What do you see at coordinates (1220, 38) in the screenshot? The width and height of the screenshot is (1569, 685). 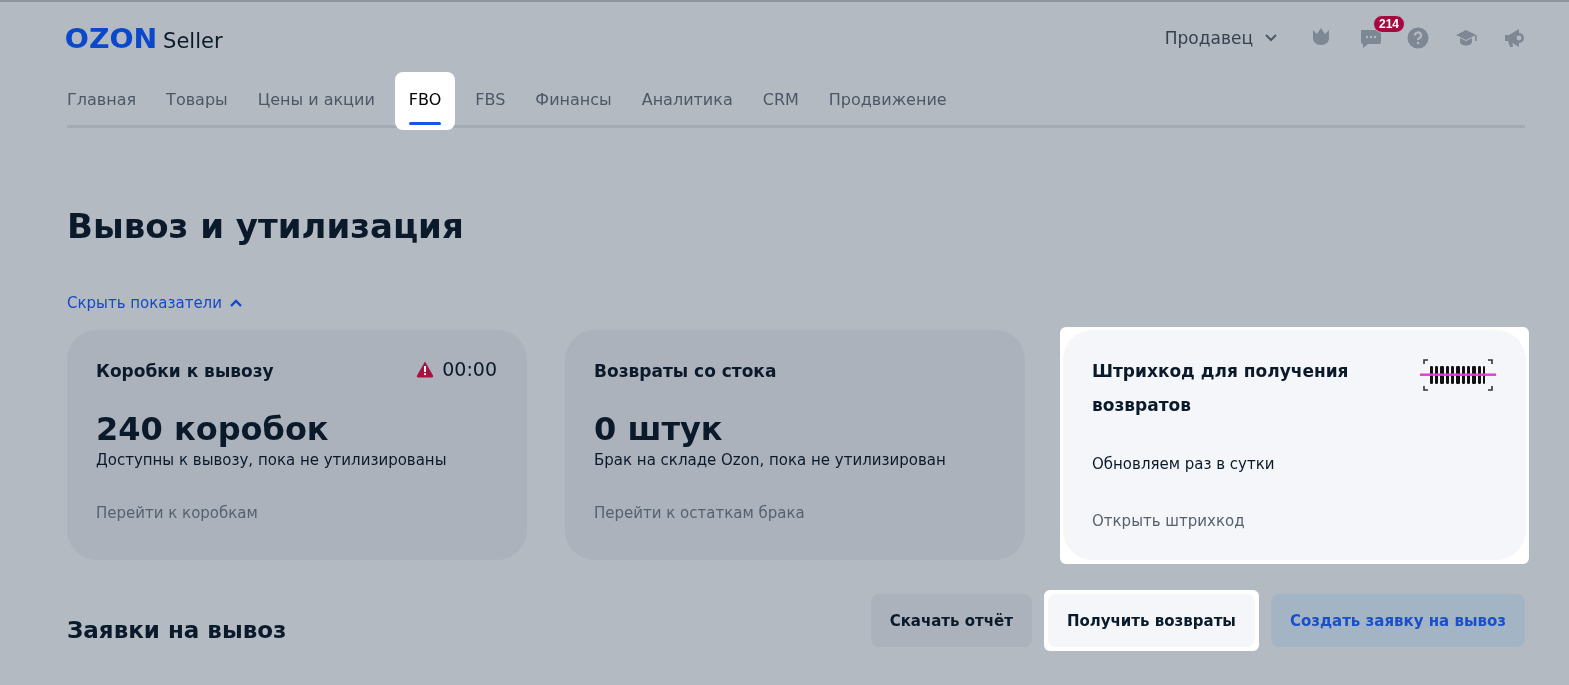 I see `role-dropdown: Продавец` at bounding box center [1220, 38].